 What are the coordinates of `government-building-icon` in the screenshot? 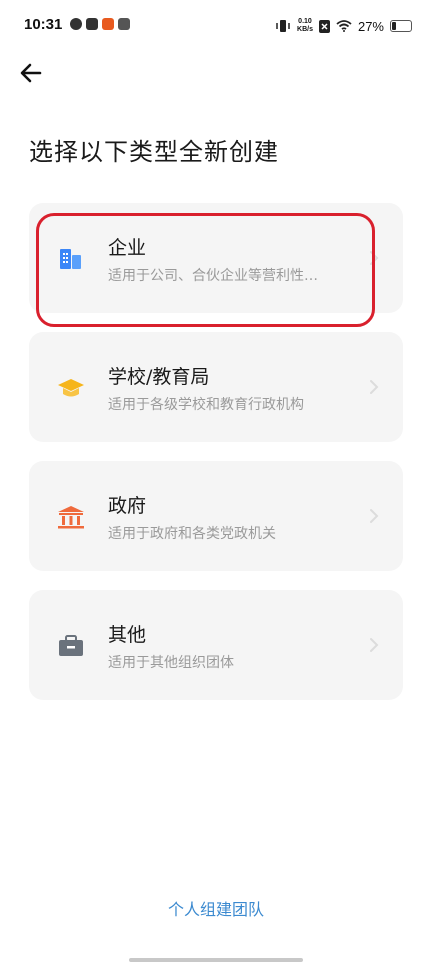 It's located at (71, 517).